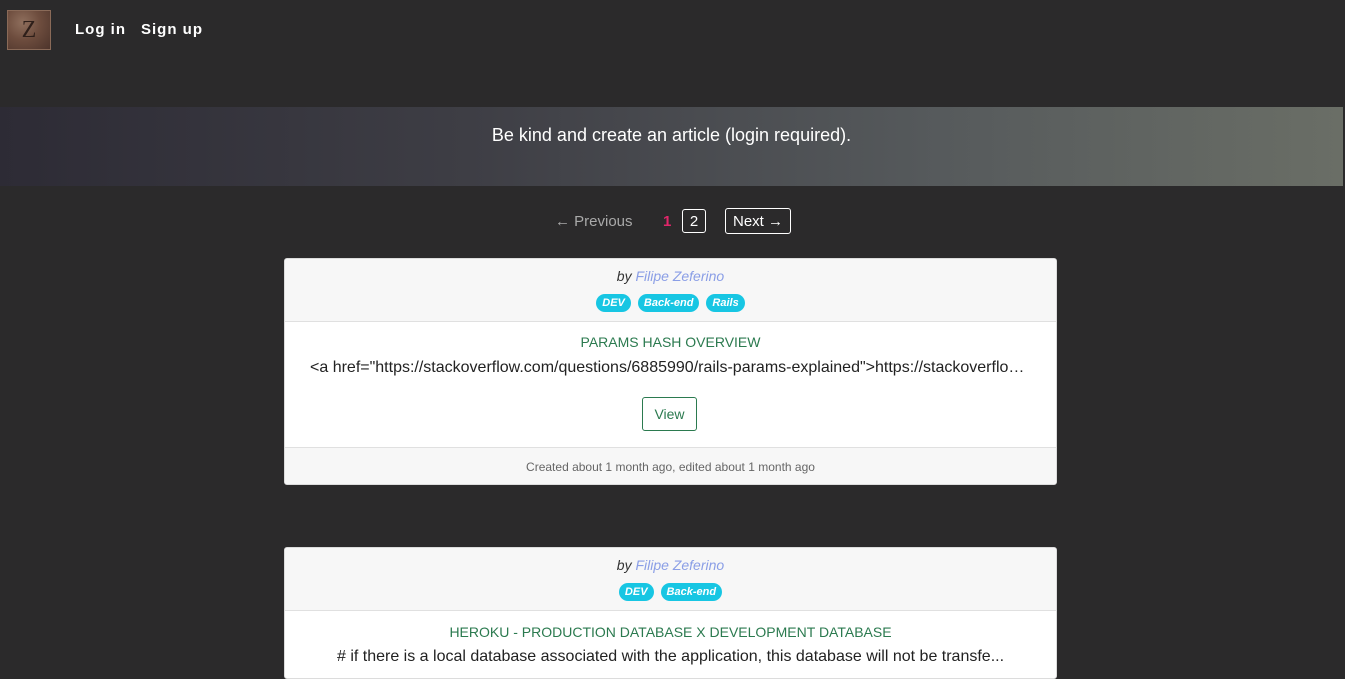 Image resolution: width=1345 pixels, height=679 pixels. I want to click on tag-list: DEV Back-end Rails, so click(670, 303).